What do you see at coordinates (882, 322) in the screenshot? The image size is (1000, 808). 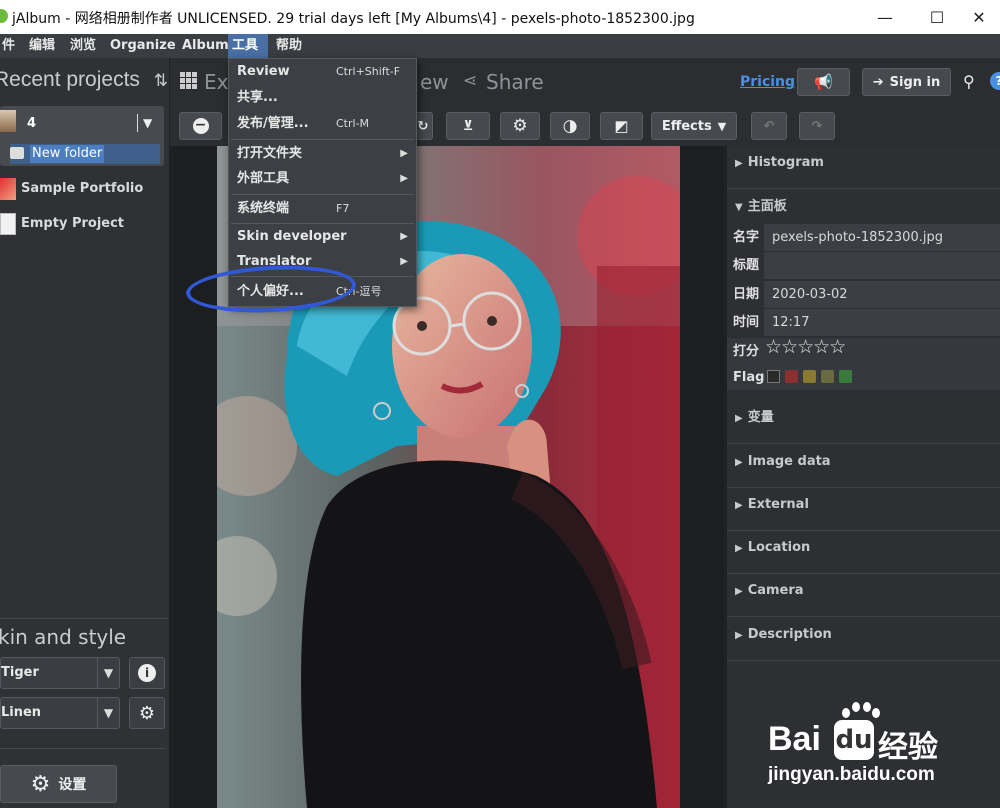 I see `time-field: 12:17` at bounding box center [882, 322].